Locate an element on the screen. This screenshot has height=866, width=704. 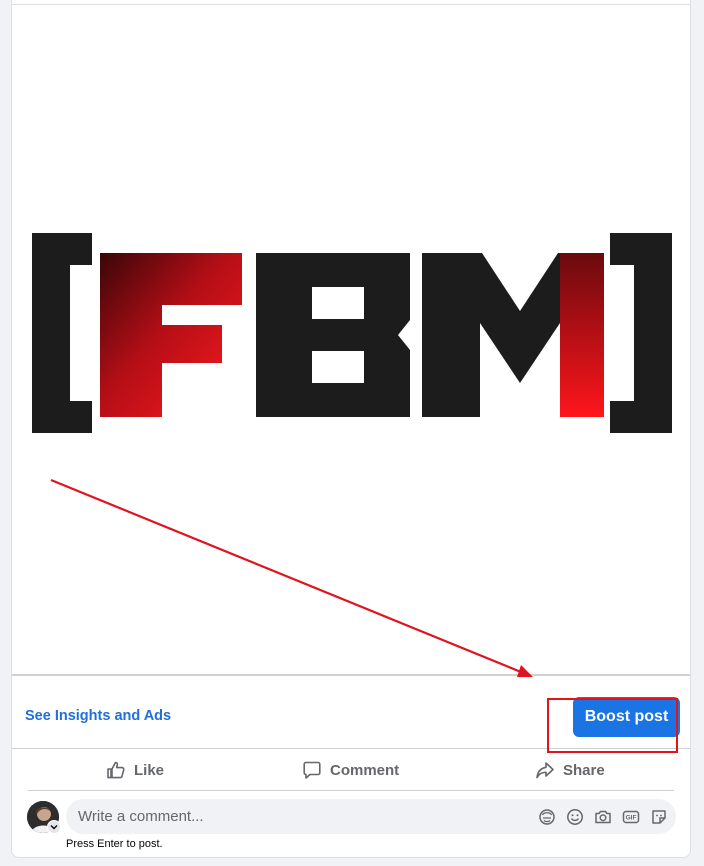
see-insights-link: See Insights and Ads is located at coordinates (98, 716).